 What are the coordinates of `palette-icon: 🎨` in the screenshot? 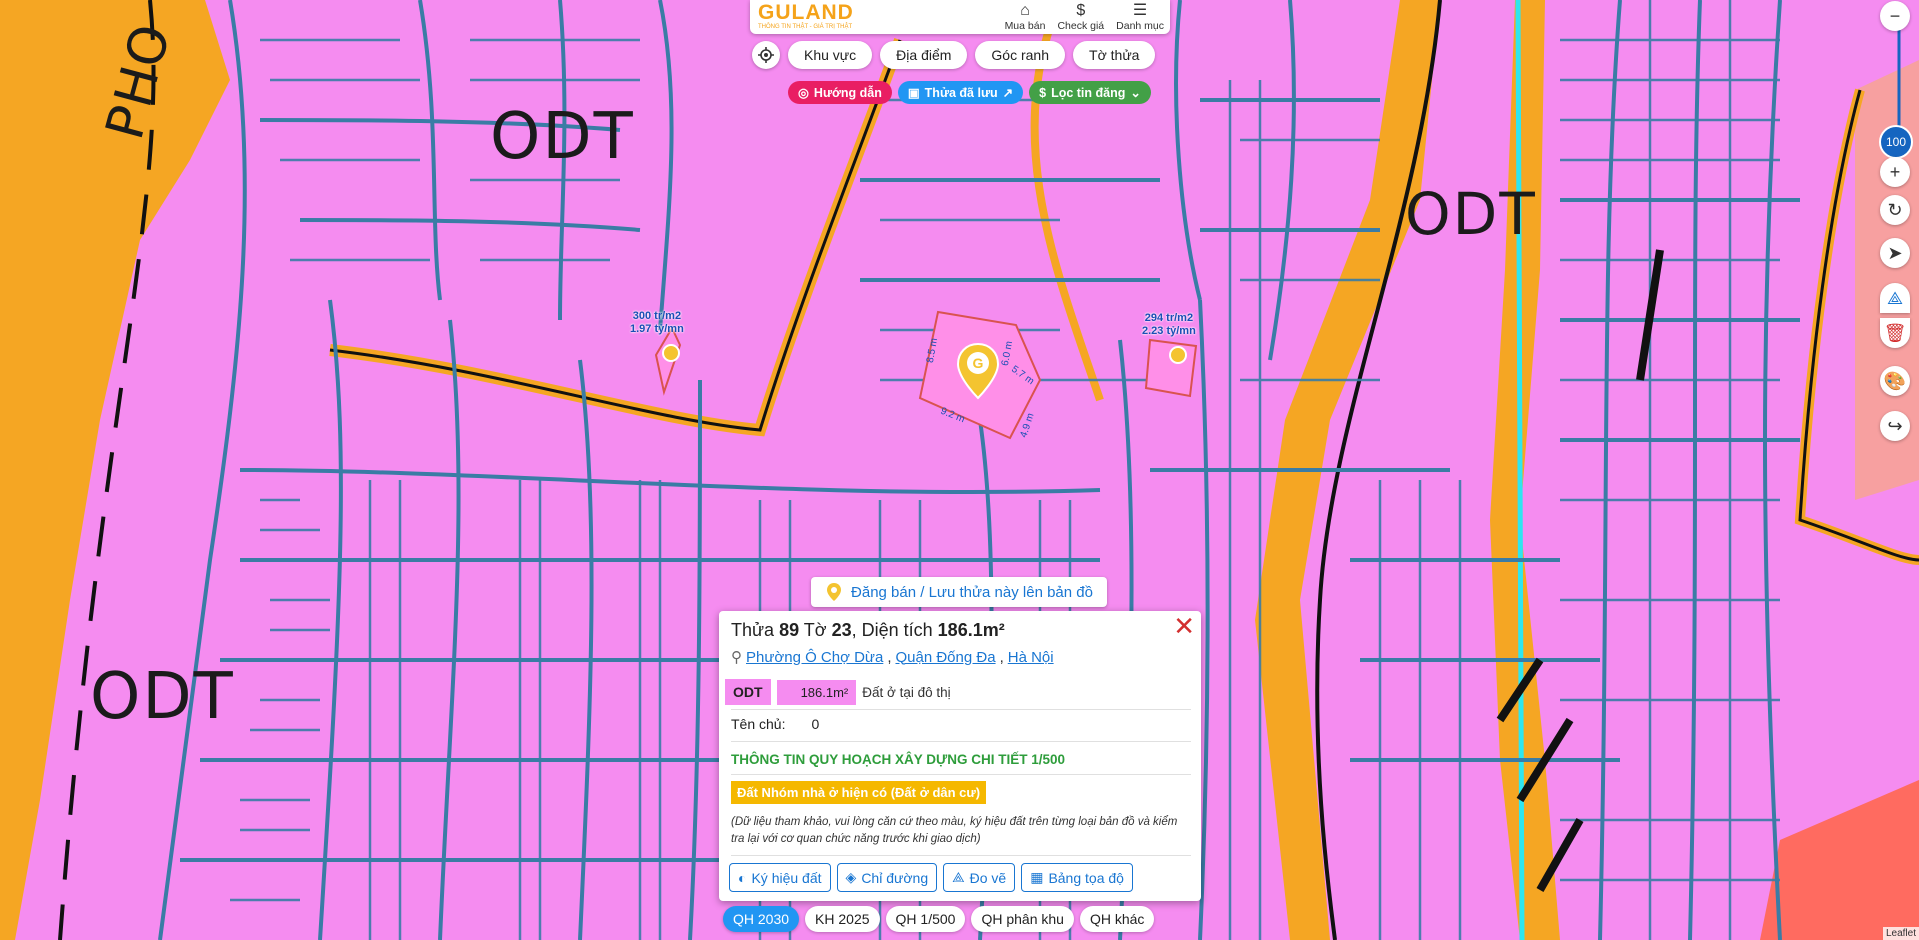 It's located at (1895, 380).